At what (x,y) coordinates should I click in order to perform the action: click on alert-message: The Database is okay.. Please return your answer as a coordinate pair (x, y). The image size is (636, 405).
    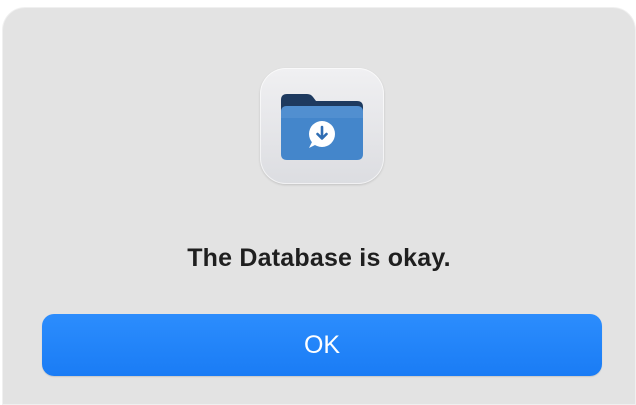
    Looking at the image, I should click on (319, 258).